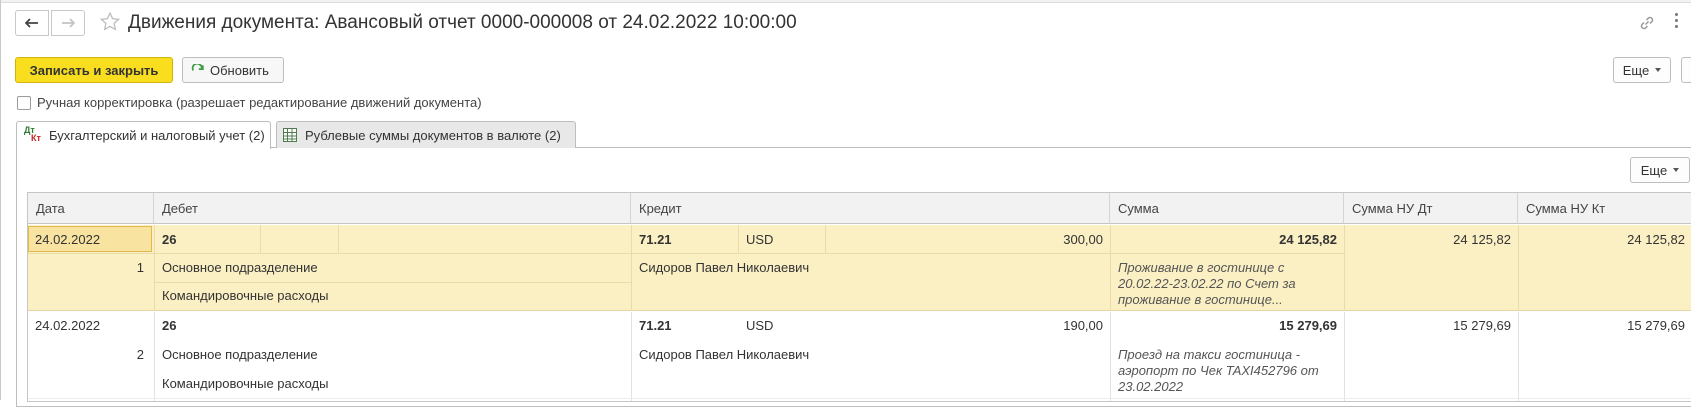  I want to click on column-header-debit: Дебет, so click(392, 208).